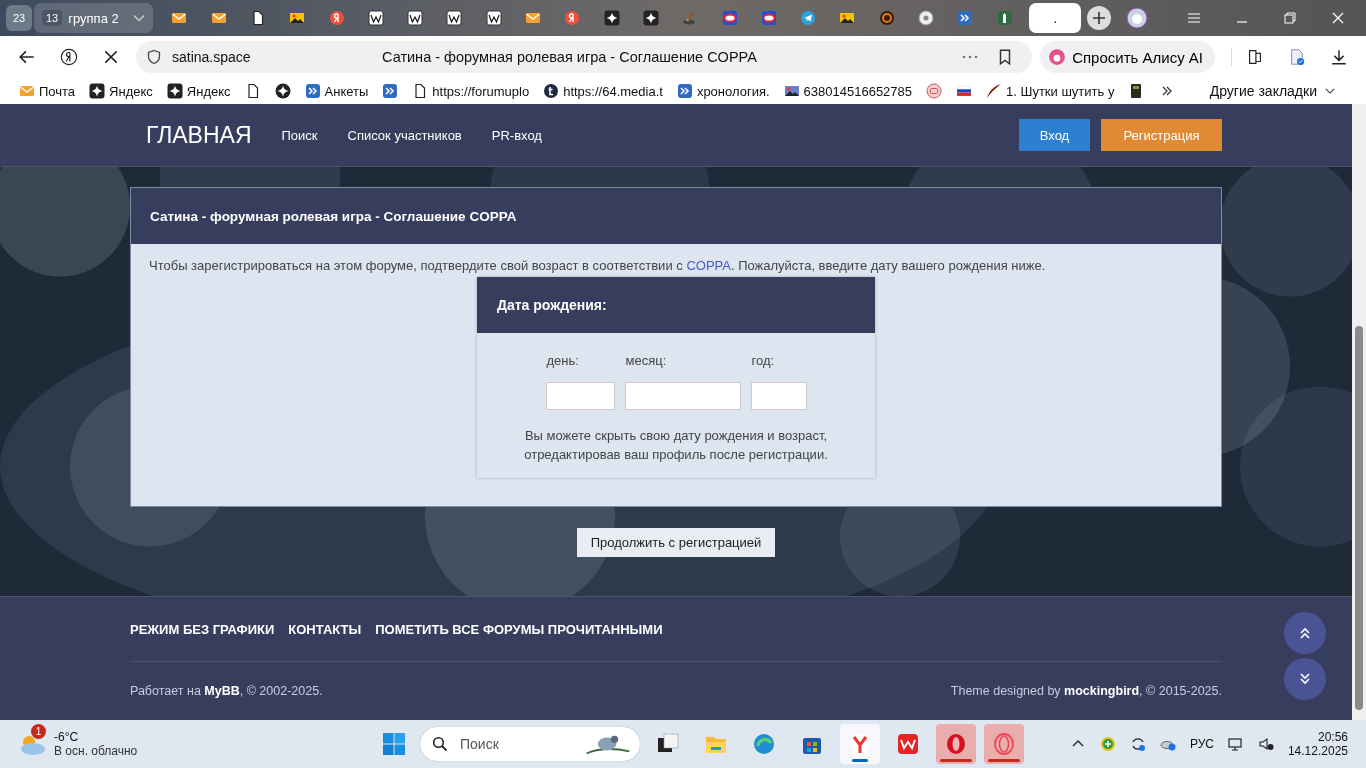 Image resolution: width=1366 pixels, height=768 pixels. What do you see at coordinates (38, 731) in the screenshot?
I see `notification-badge: 1` at bounding box center [38, 731].